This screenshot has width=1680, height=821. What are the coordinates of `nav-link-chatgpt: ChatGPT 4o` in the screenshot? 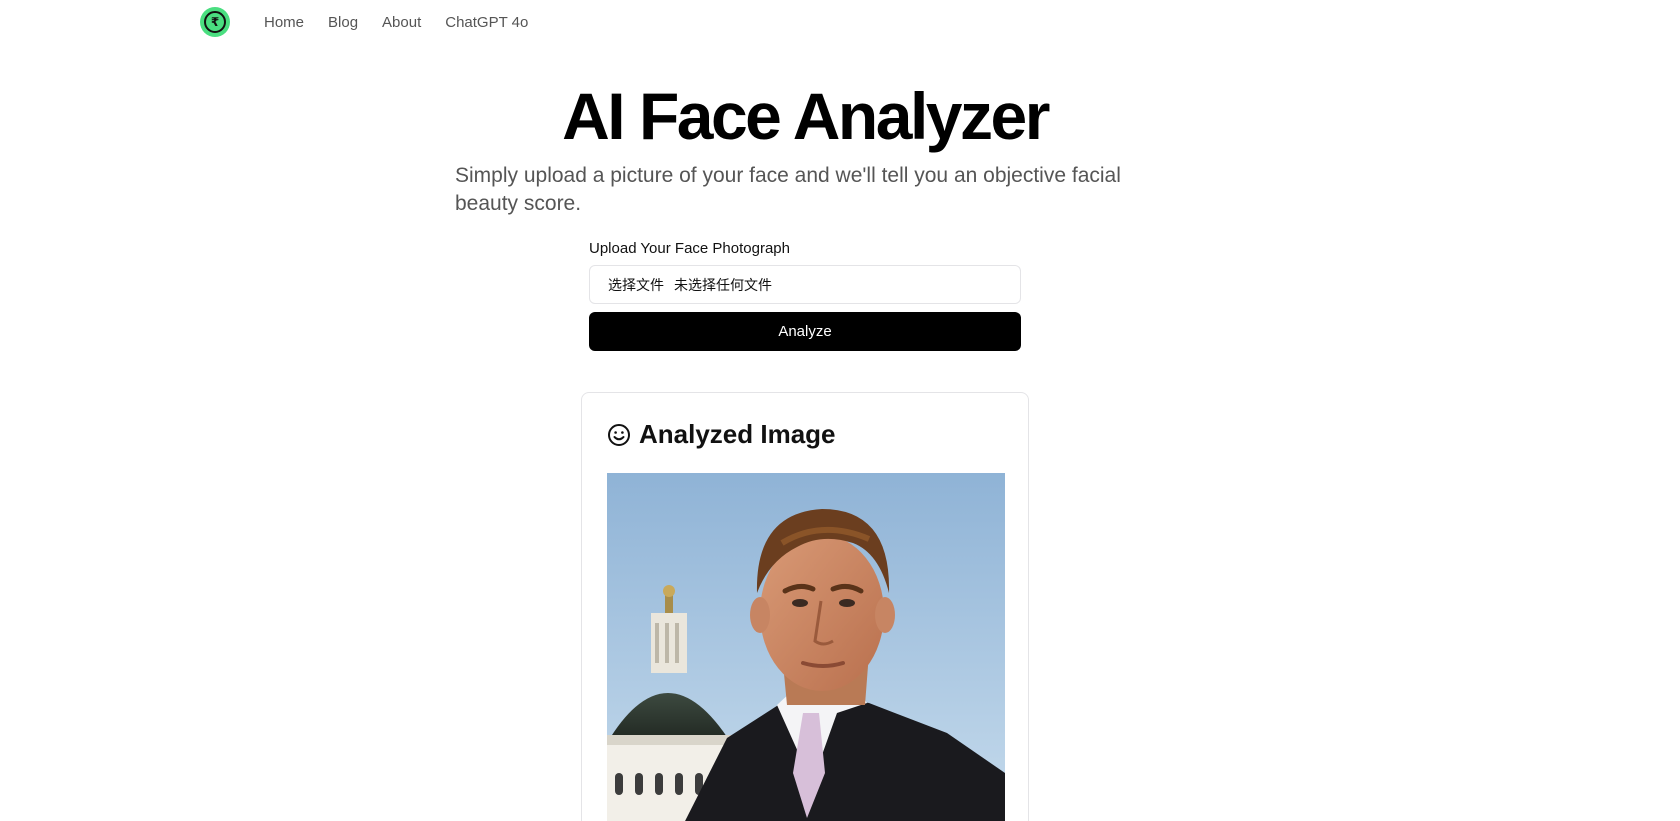 It's located at (486, 22).